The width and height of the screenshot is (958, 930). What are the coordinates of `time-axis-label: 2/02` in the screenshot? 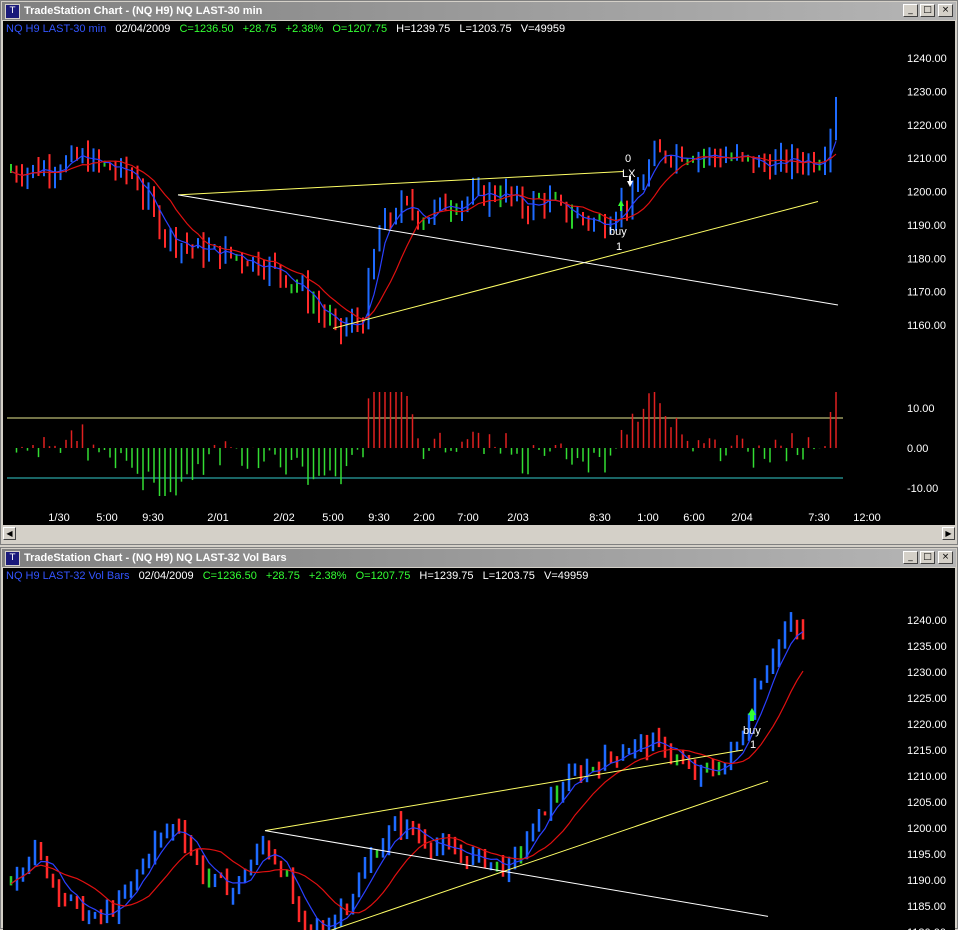 It's located at (283, 518).